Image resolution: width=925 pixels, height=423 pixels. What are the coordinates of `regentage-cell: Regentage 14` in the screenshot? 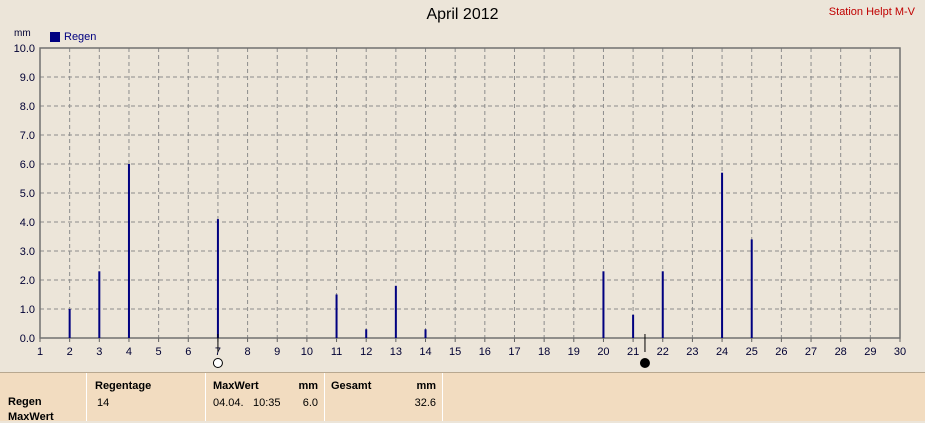 It's located at (145, 397).